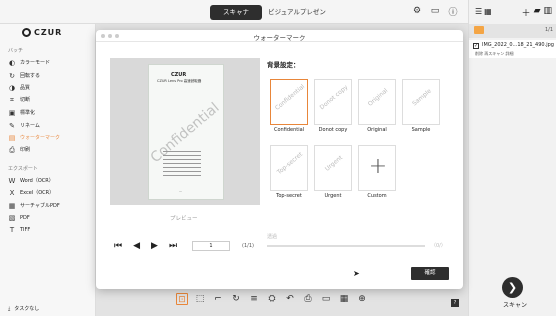  I want to click on top-icons: ⚙ ▭ ⓘ, so click(435, 12).